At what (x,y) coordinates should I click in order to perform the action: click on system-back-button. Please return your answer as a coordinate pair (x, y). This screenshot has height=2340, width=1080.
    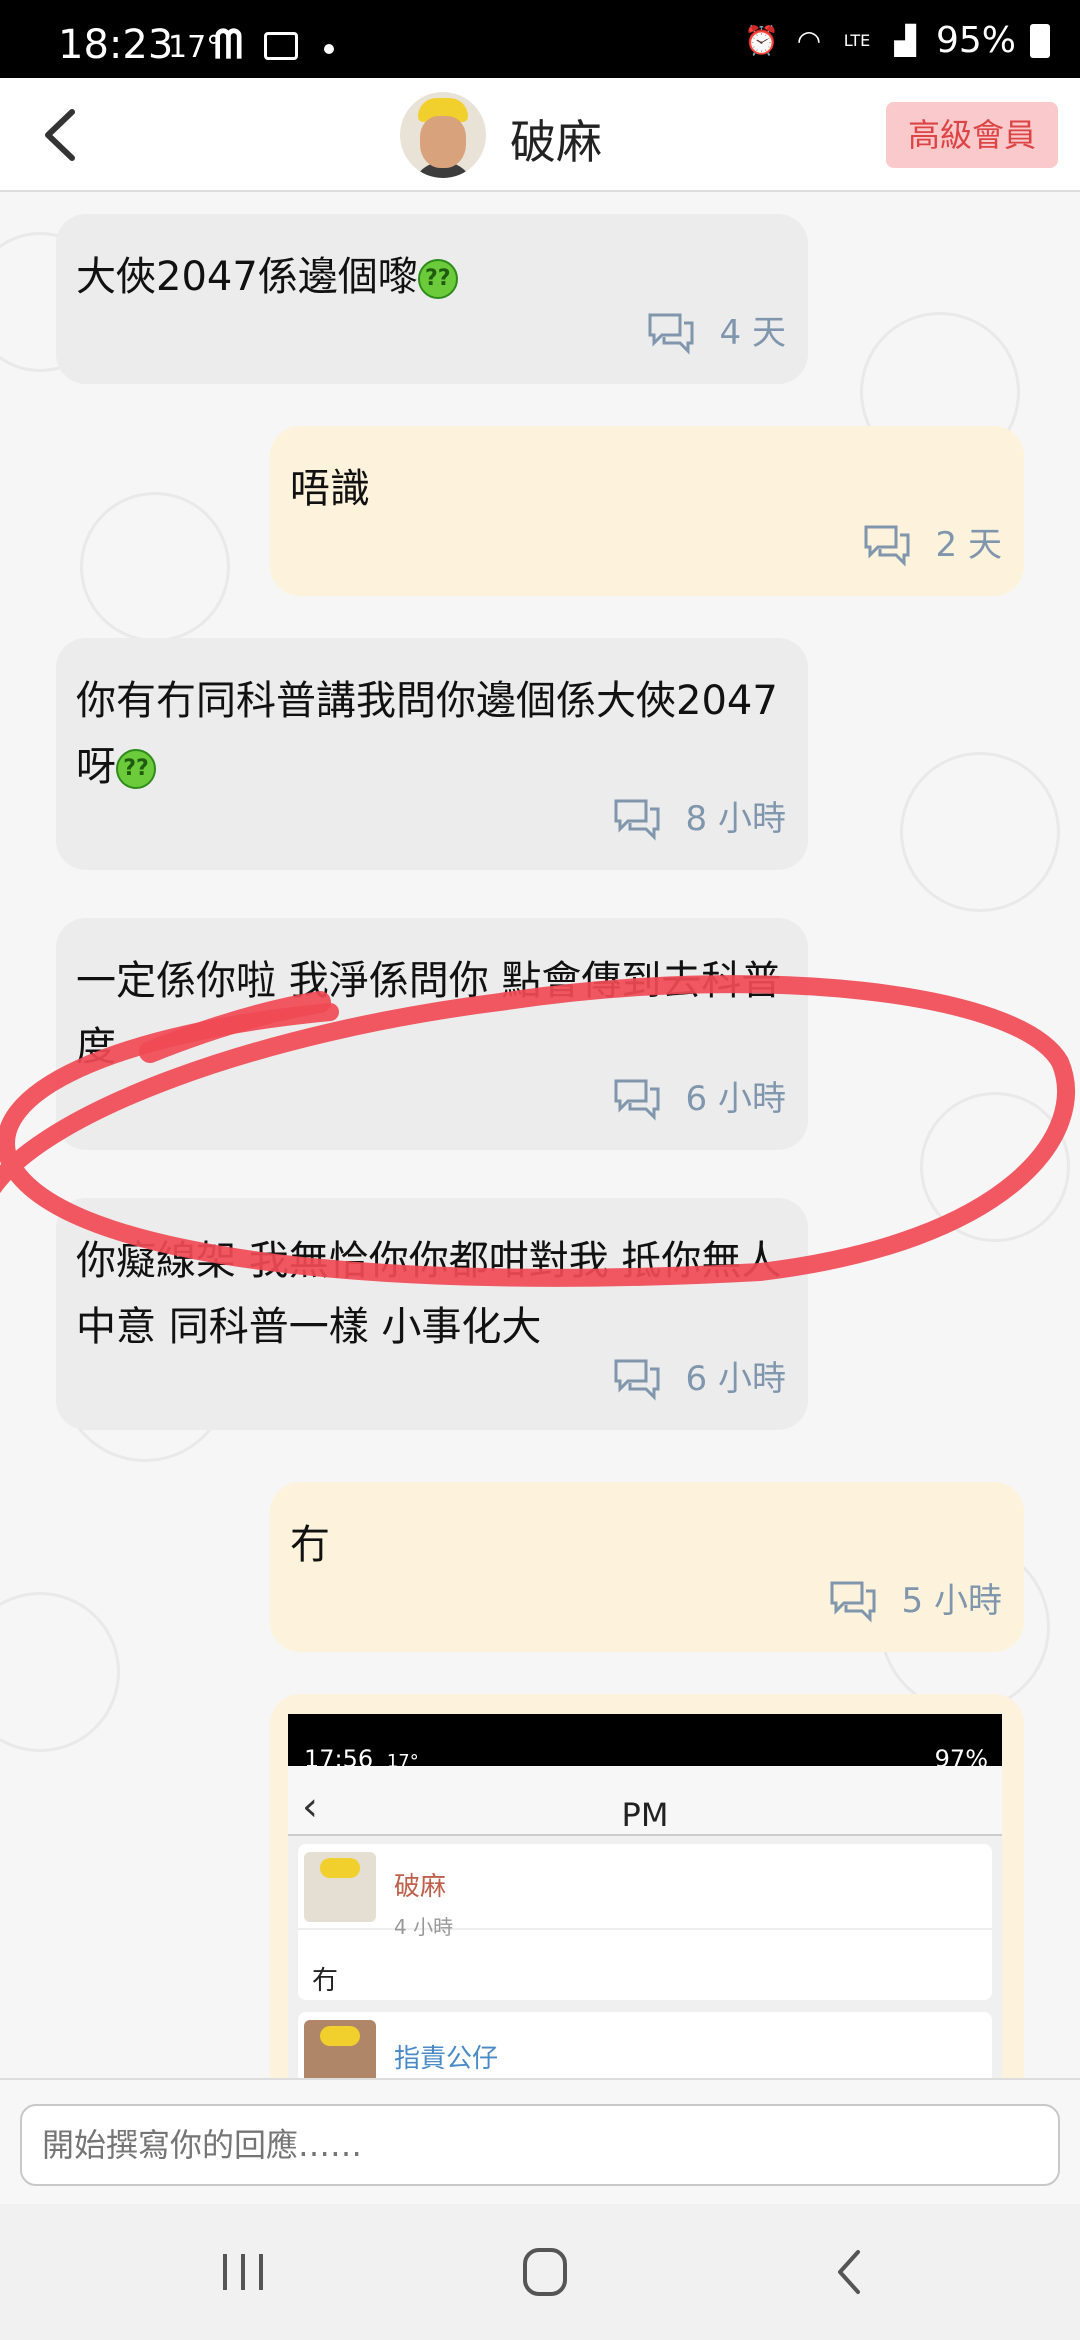
    Looking at the image, I should click on (850, 2272).